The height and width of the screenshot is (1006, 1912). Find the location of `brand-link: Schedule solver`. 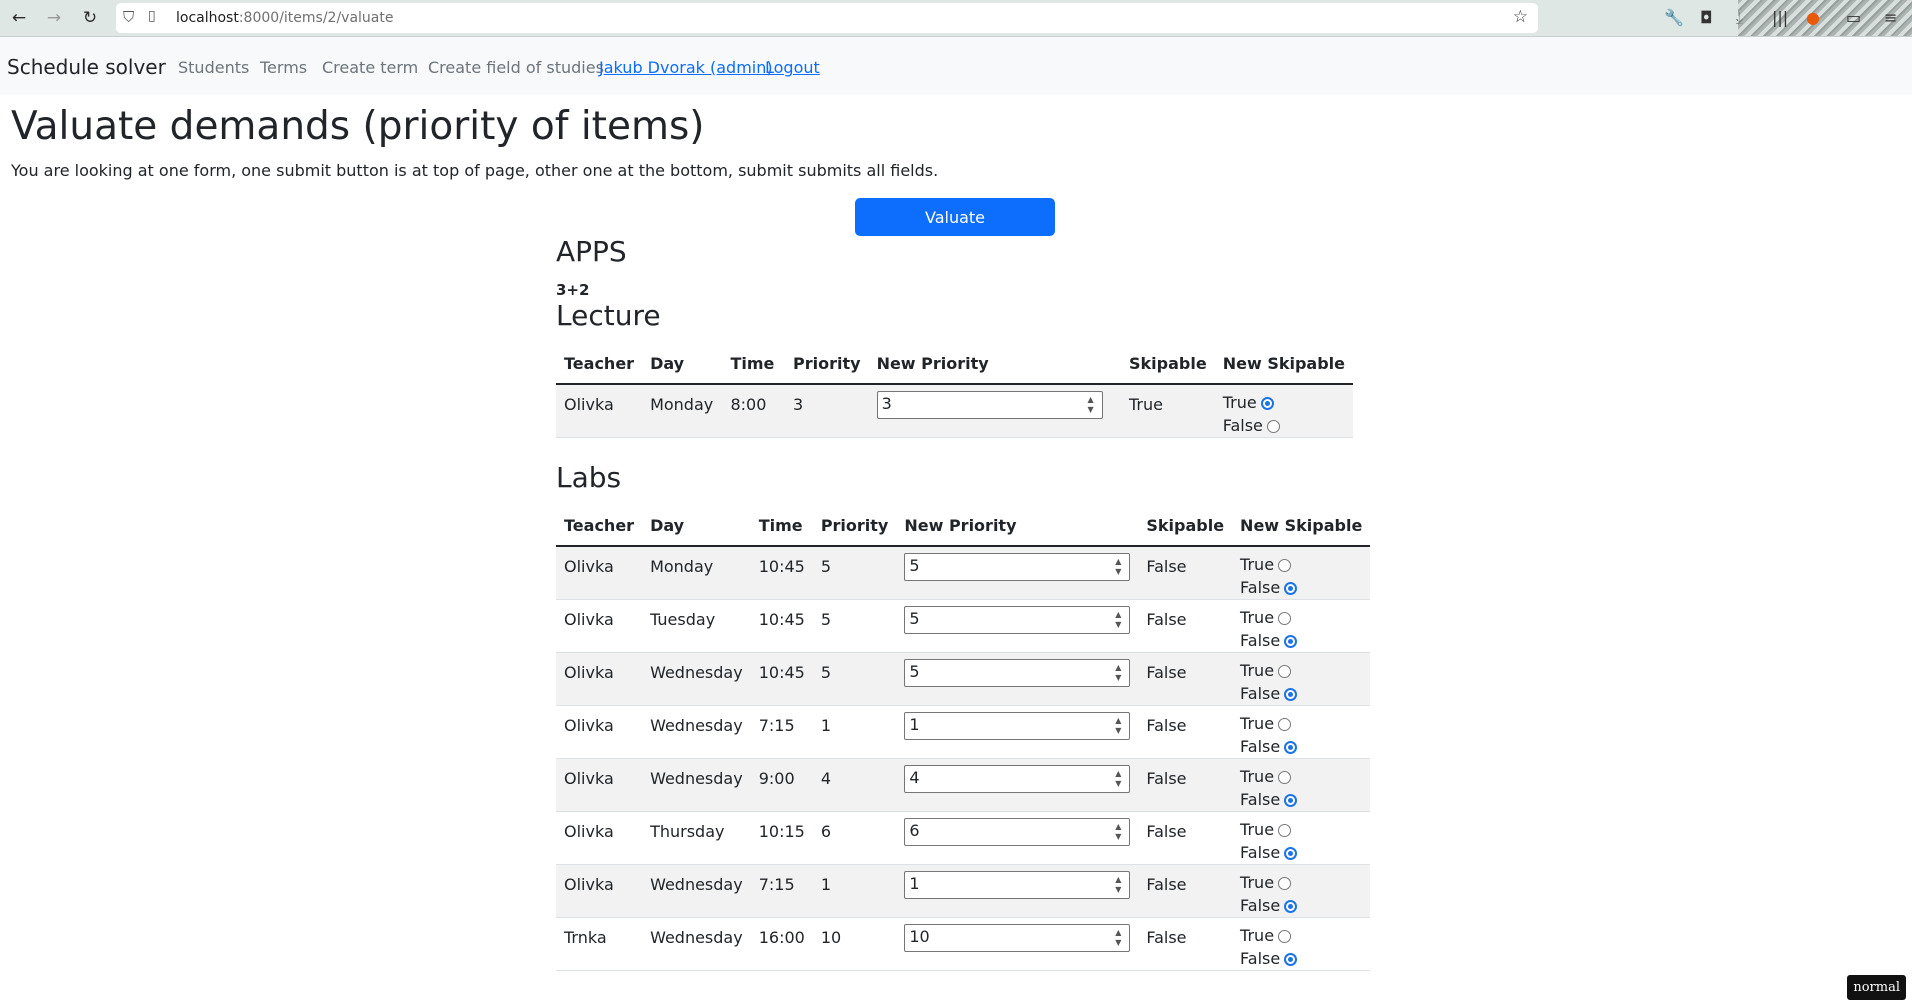

brand-link: Schedule solver is located at coordinates (86, 67).